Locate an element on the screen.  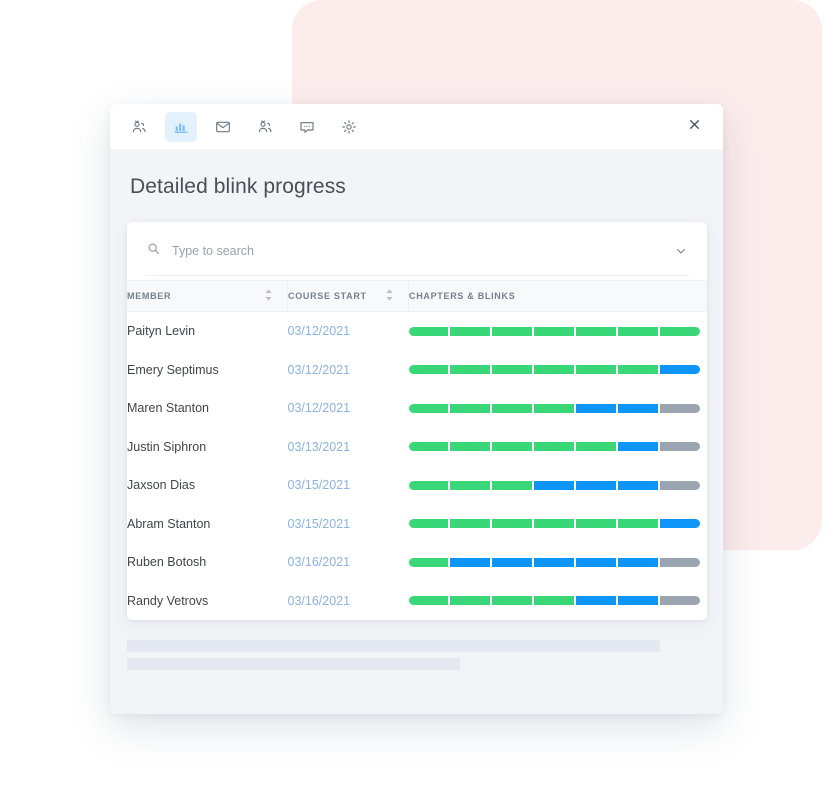
table-row: Maren Stanton 03/12/2021 is located at coordinates (417, 408).